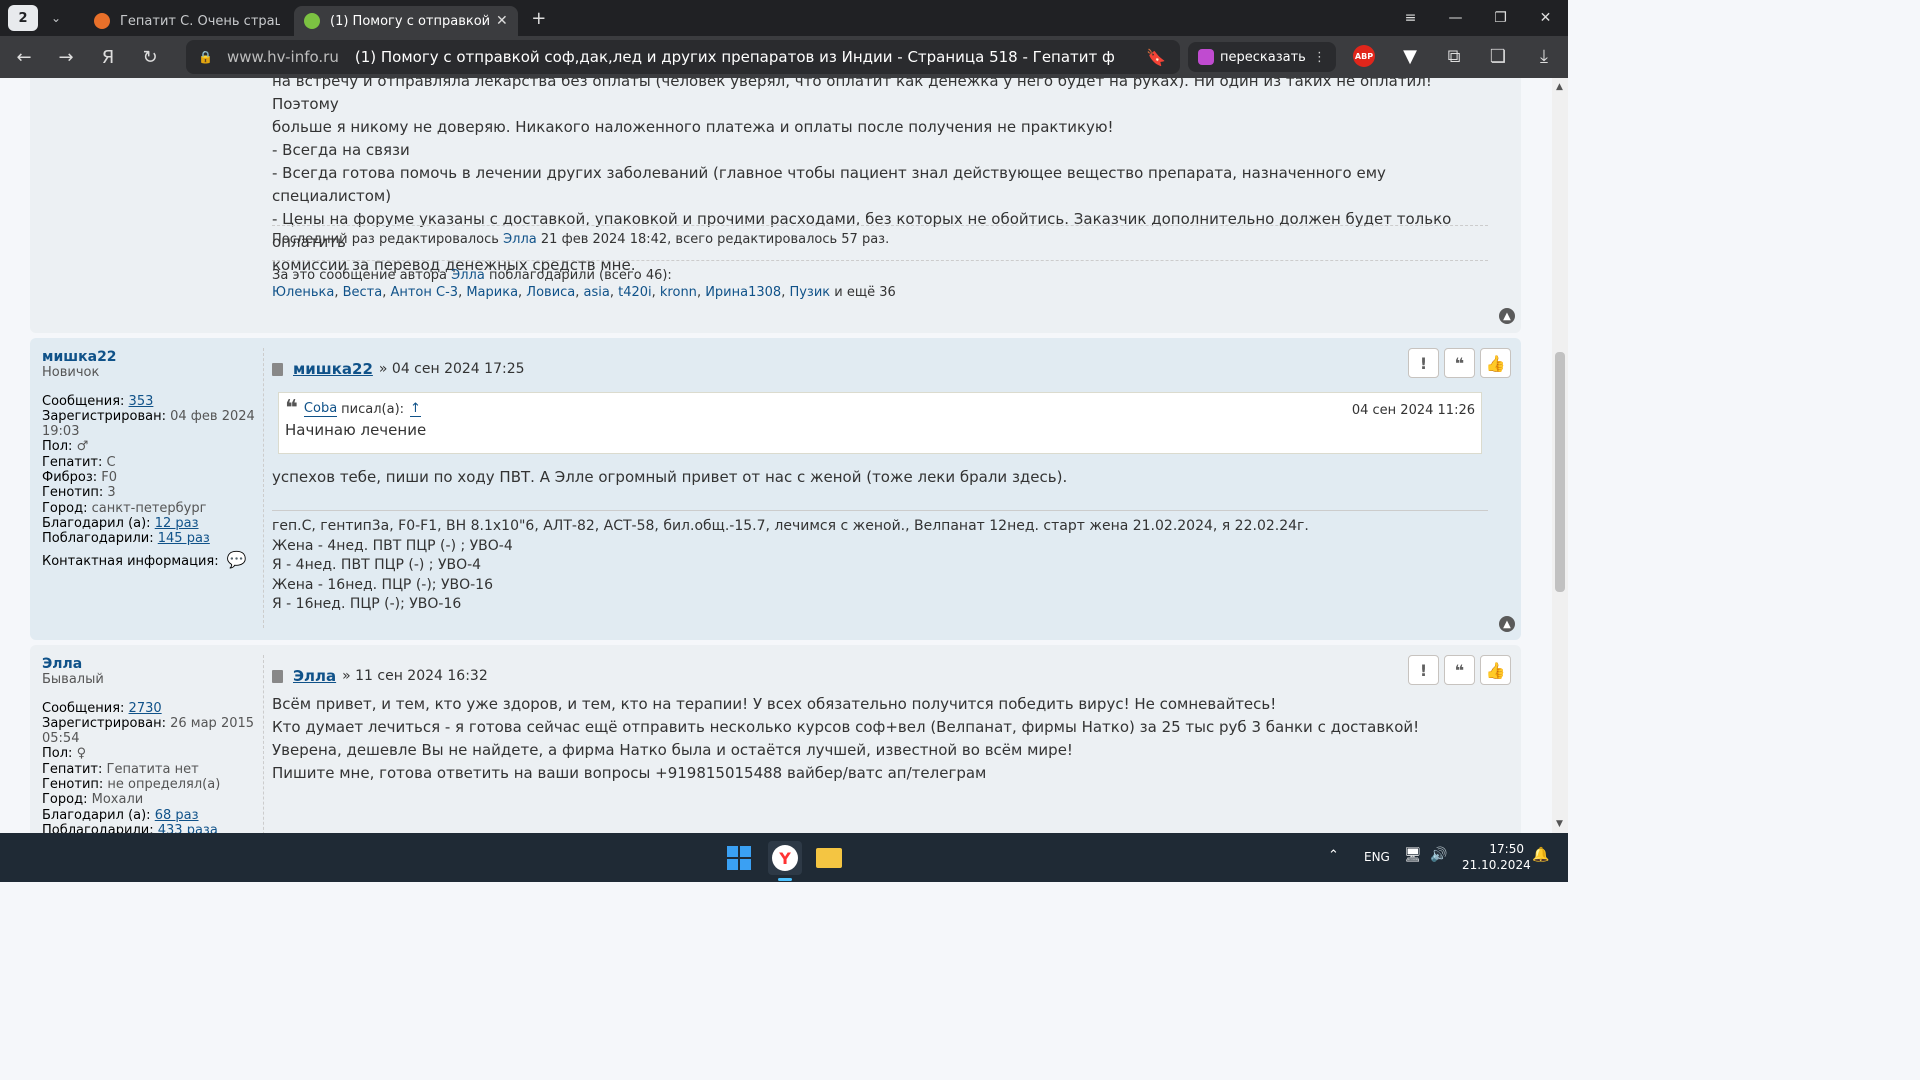  I want to click on url-domain: www.hv-info.ru, so click(282, 57).